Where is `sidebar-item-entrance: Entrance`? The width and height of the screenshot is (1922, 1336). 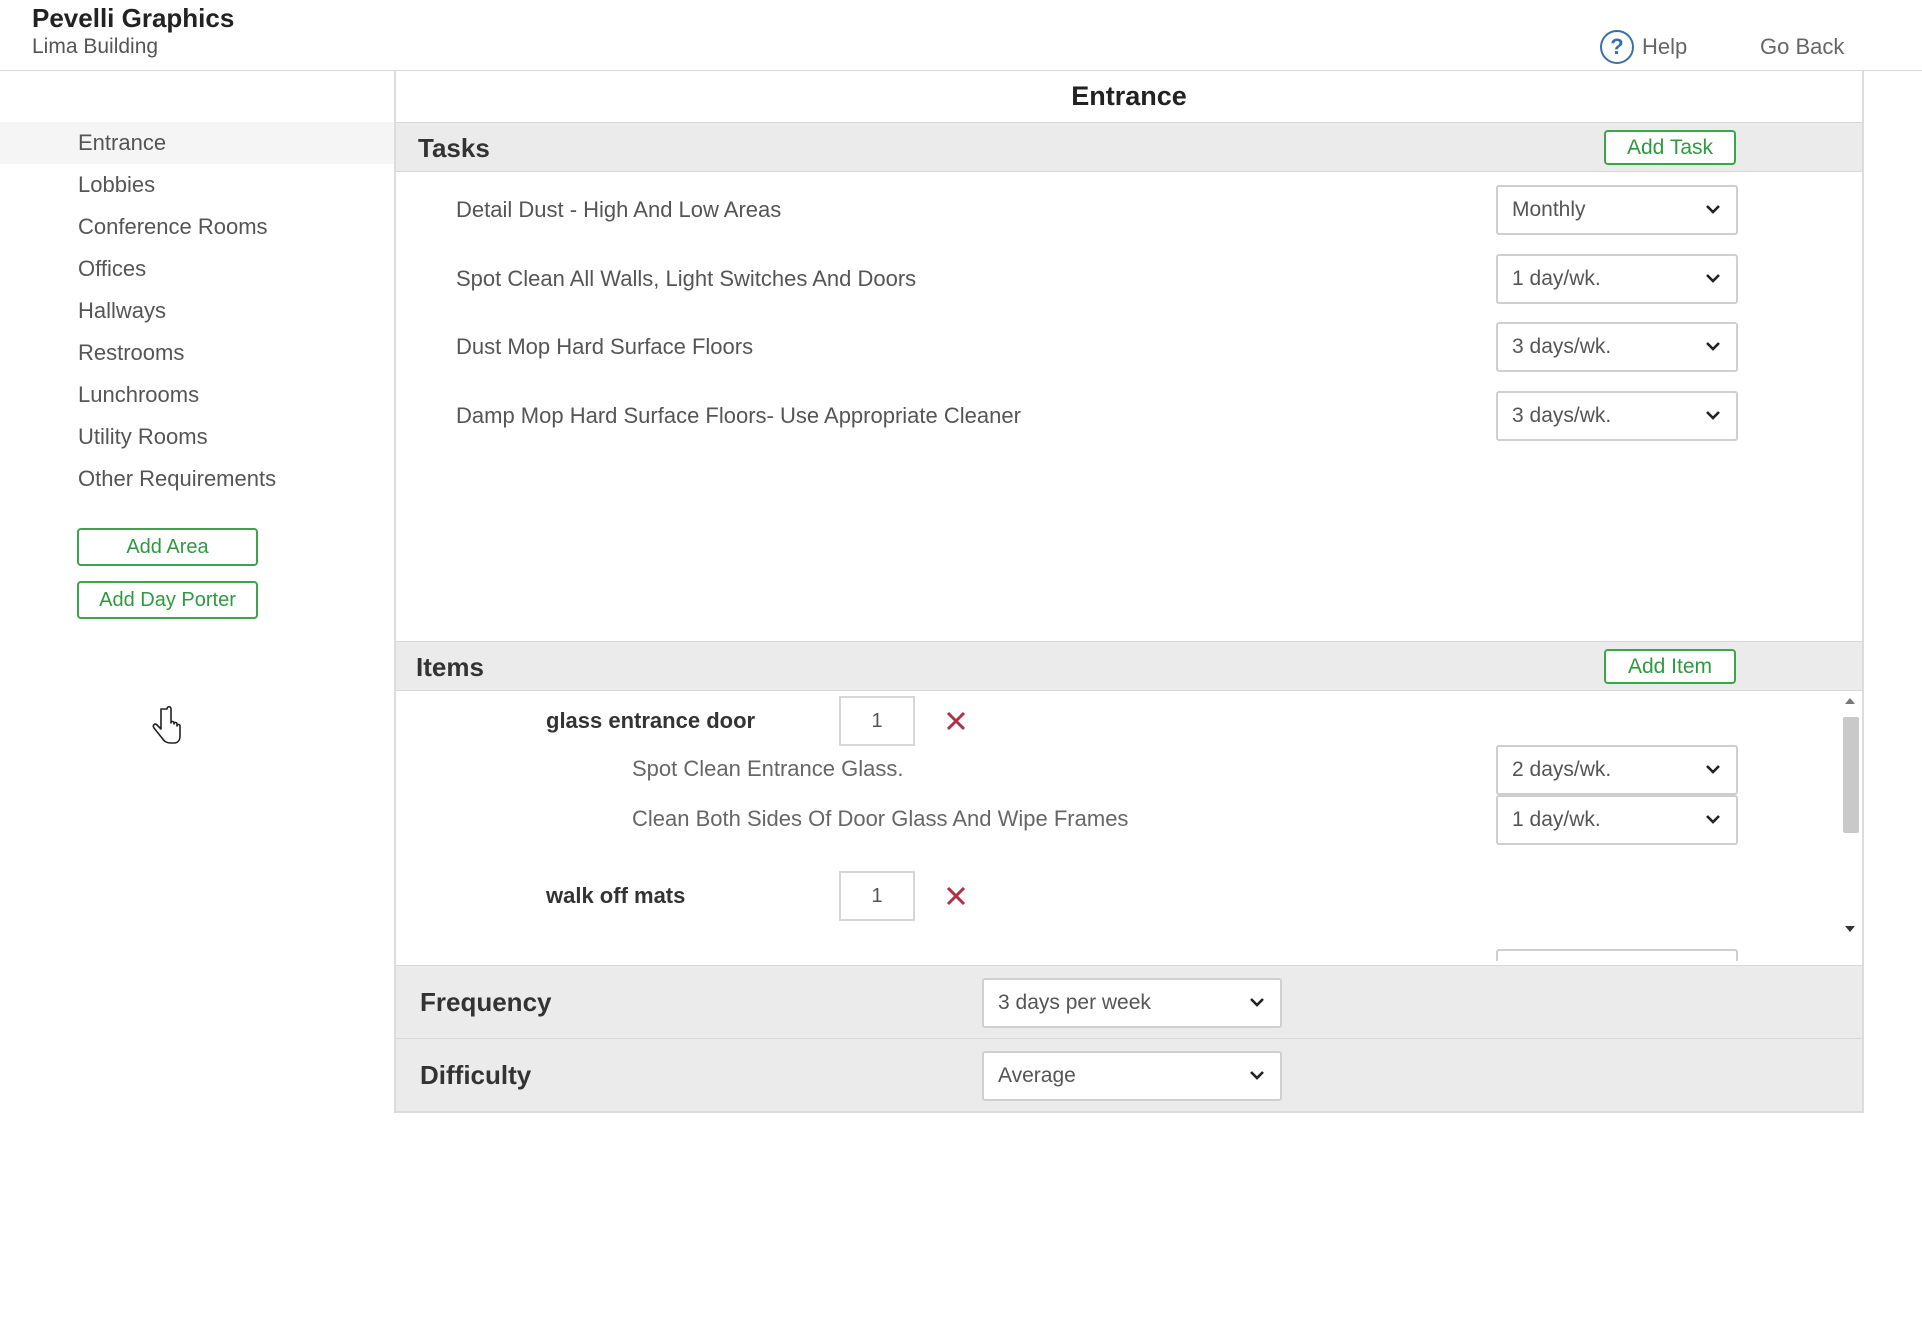
sidebar-item-entrance: Entrance is located at coordinates (197, 143).